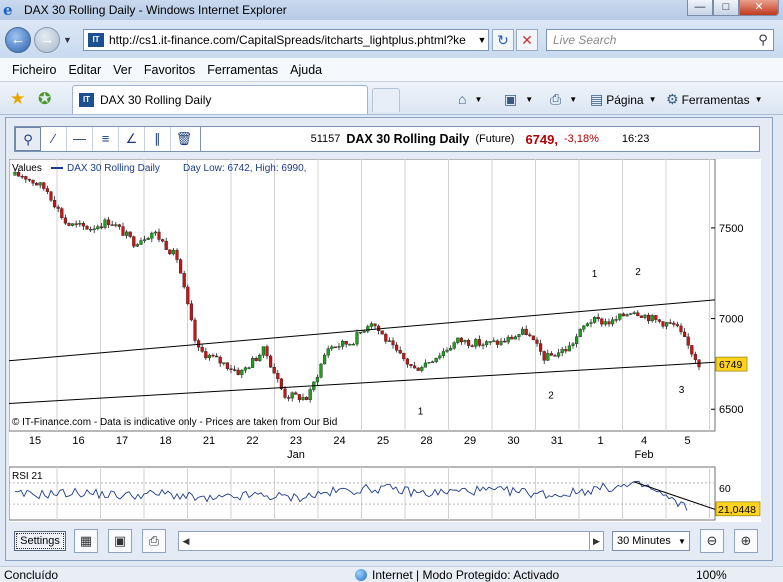  Describe the element at coordinates (122, 70) in the screenshot. I see `menu-view: Ver` at that location.